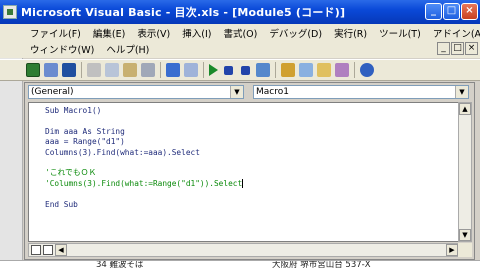 This screenshot has height=271, width=480. Describe the element at coordinates (173, 70) in the screenshot. I see `undo-icon` at that location.